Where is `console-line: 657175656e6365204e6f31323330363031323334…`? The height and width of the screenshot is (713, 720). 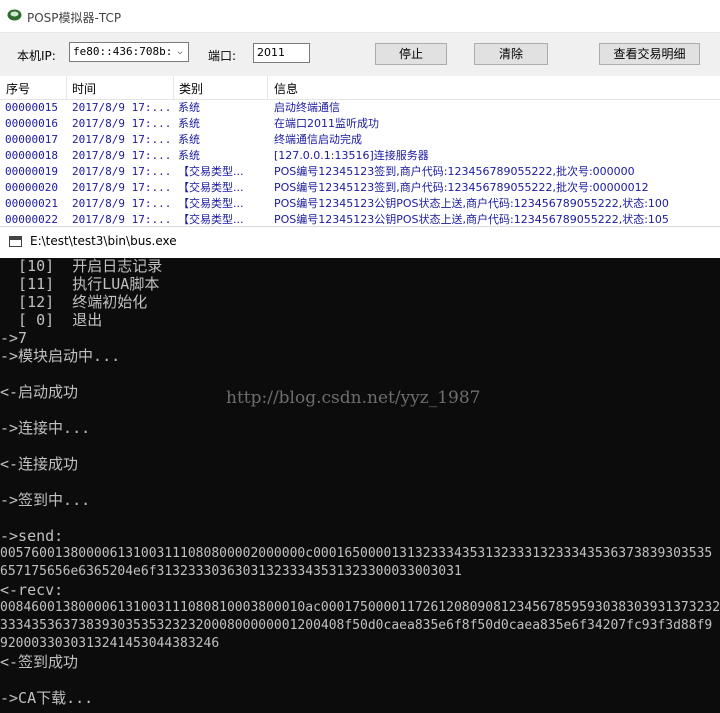
console-line: 657175656e6365204e6f31323330363031323334… is located at coordinates (231, 571).